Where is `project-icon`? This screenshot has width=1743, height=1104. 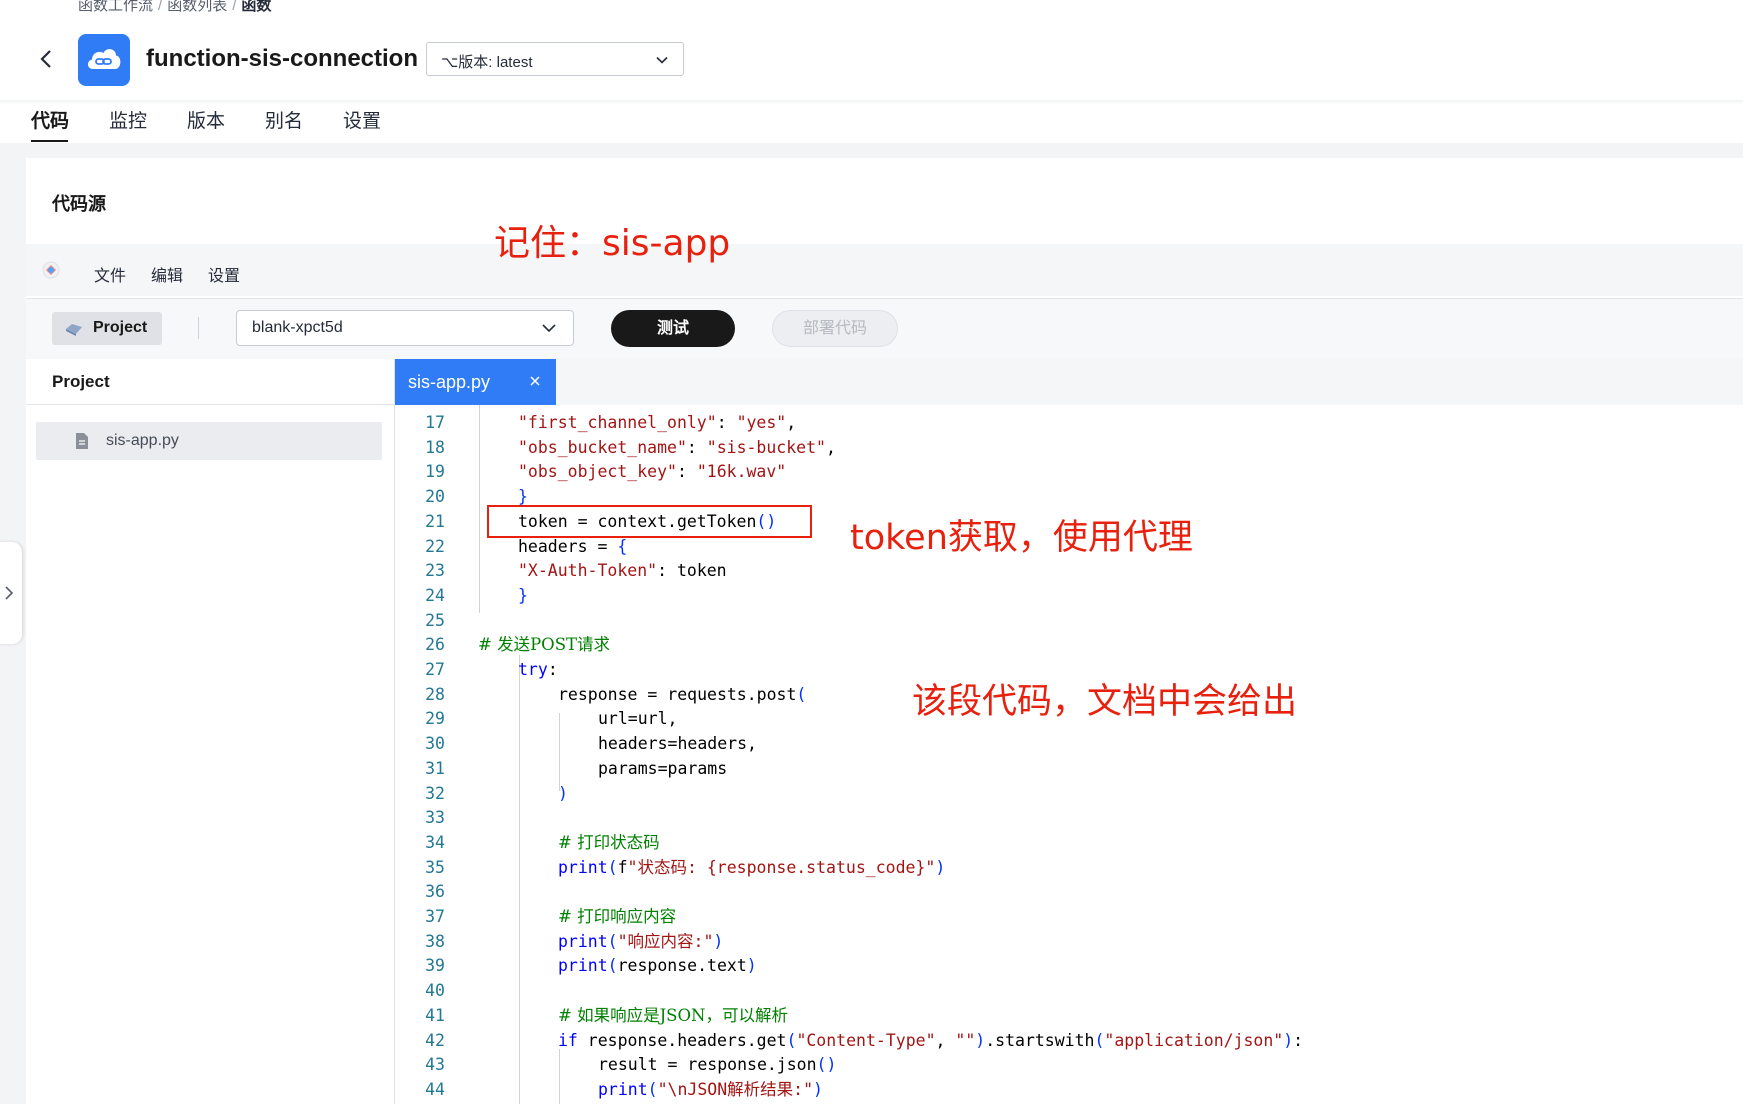
project-icon is located at coordinates (74, 330).